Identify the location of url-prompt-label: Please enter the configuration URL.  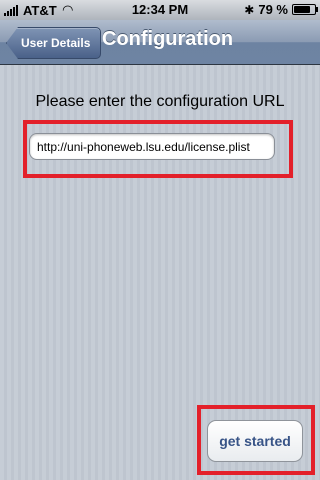
(160, 101).